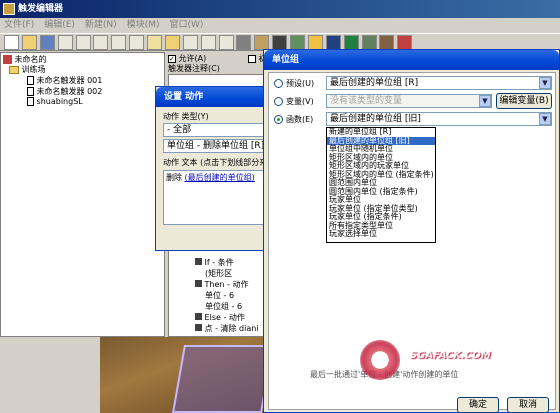  Describe the element at coordinates (387, 42) in the screenshot. I see `script-icon` at that location.